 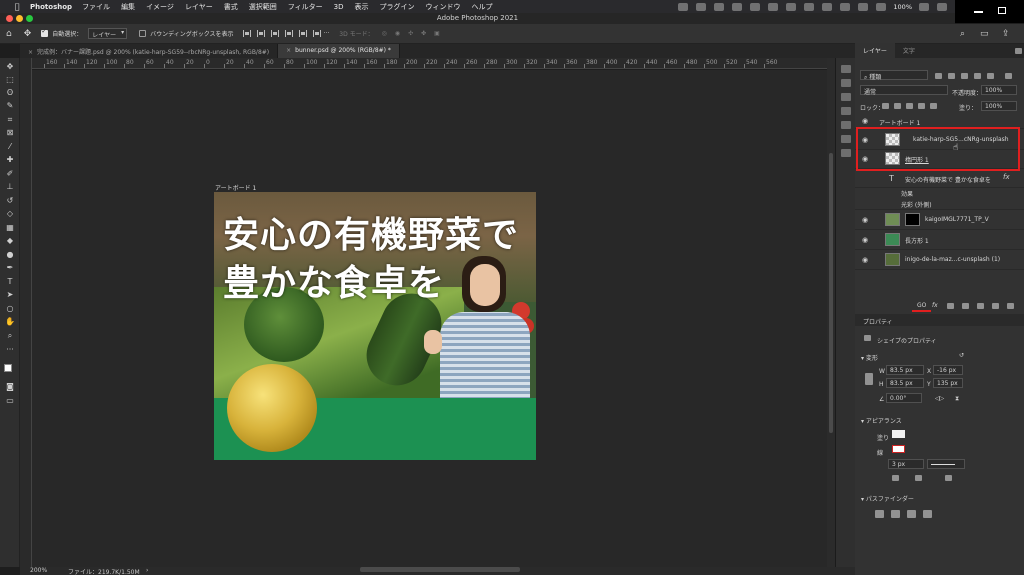 I want to click on new-group-icon, so click(x=980, y=306).